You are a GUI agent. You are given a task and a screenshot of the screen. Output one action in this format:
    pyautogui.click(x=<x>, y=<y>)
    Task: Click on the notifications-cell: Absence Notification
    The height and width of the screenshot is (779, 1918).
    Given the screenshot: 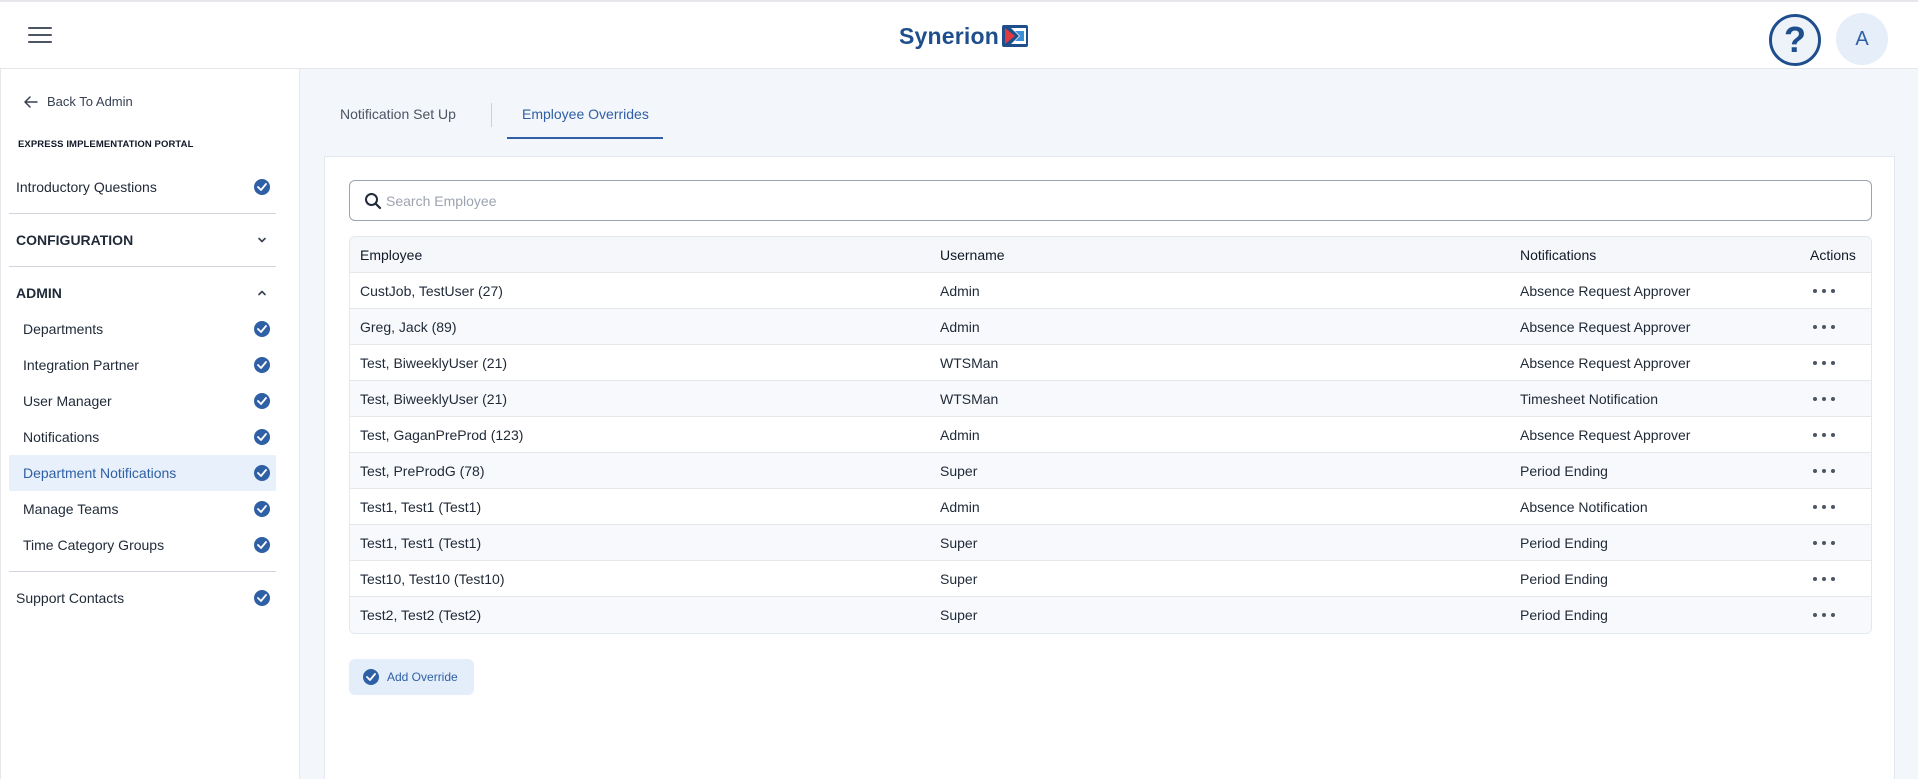 What is the action you would take?
    pyautogui.click(x=1584, y=507)
    